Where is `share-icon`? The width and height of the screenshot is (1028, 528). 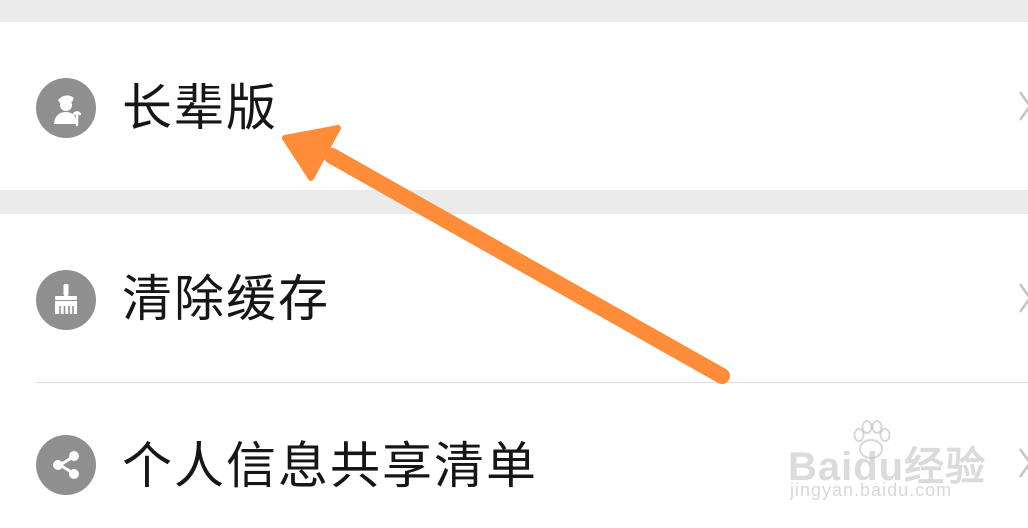
share-icon is located at coordinates (66, 465).